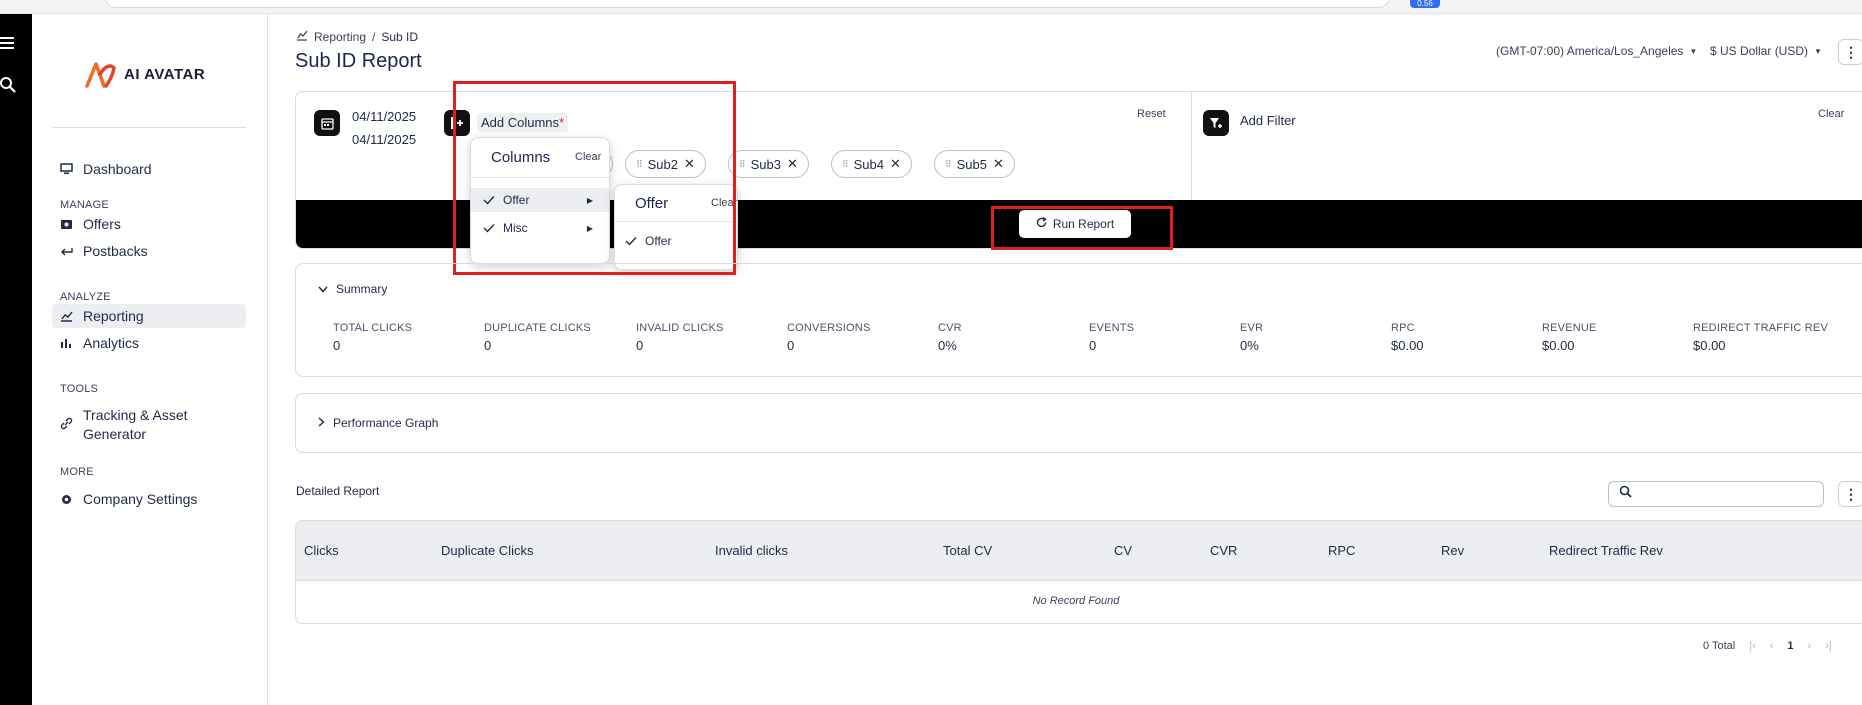  Describe the element at coordinates (1828, 646) in the screenshot. I see `last-page-icon: ›|` at that location.